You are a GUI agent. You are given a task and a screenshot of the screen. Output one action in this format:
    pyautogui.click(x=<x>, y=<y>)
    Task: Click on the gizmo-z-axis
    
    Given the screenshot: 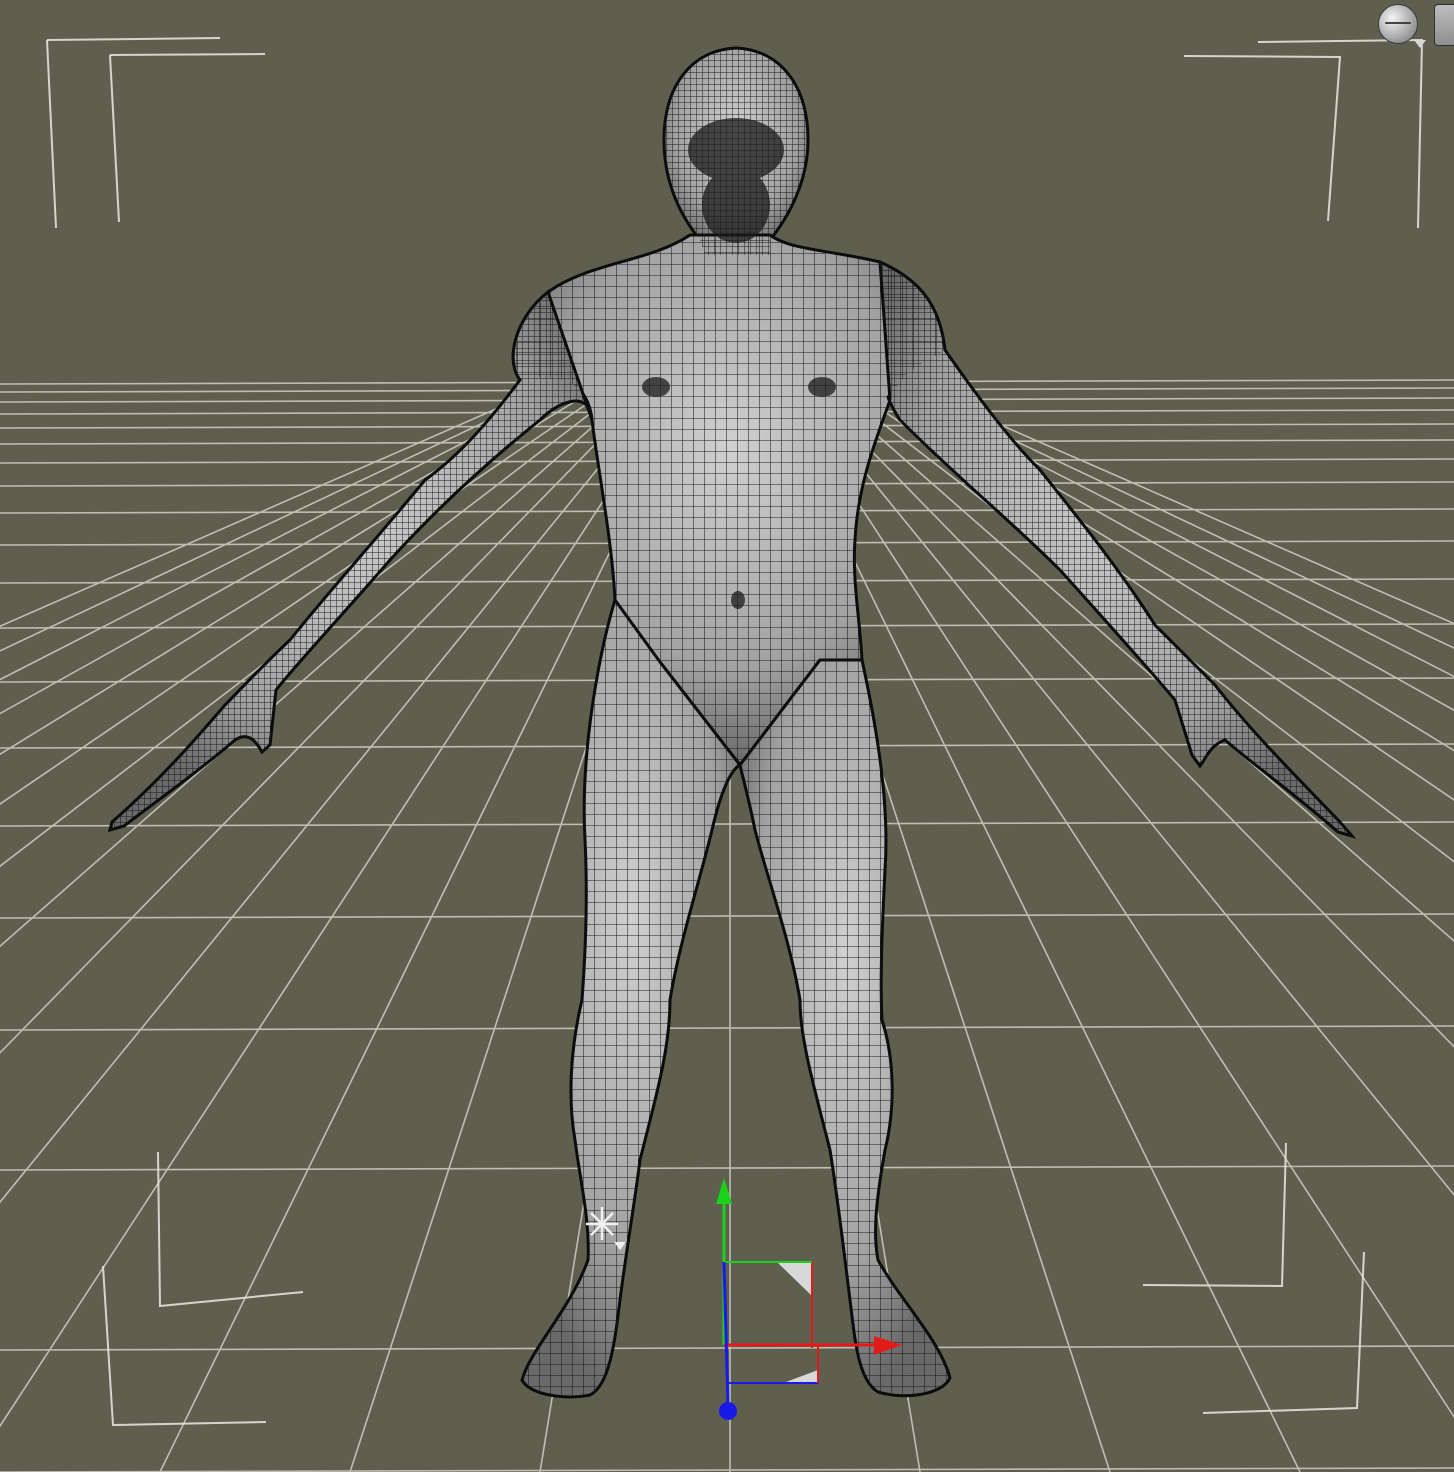 What is the action you would take?
    pyautogui.click(x=728, y=1340)
    